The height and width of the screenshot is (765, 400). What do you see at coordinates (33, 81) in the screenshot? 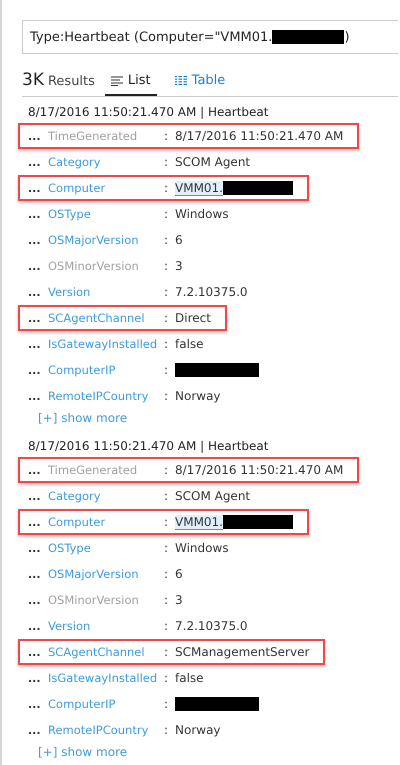
I see `result-count: 3K` at bounding box center [33, 81].